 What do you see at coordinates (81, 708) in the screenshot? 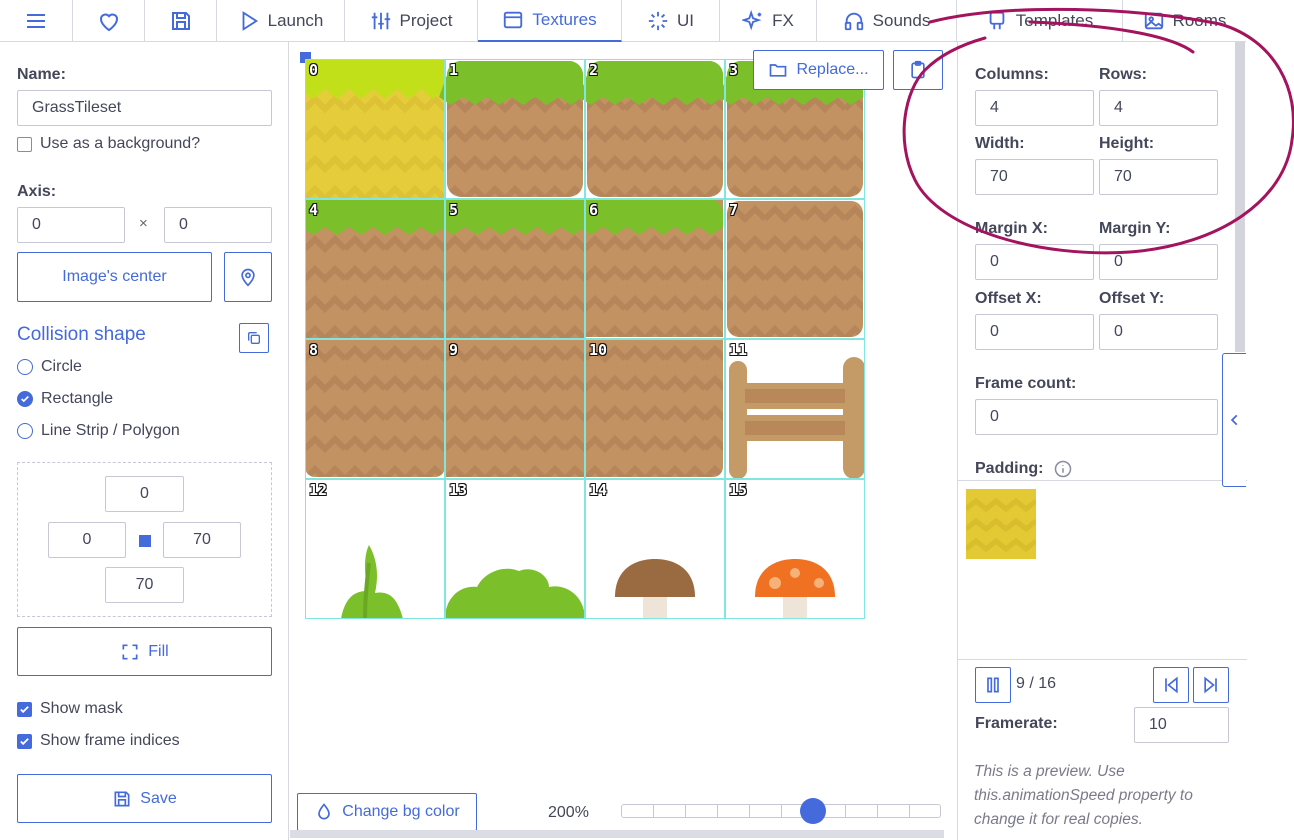
I see `show-mask-label: Show mask` at bounding box center [81, 708].